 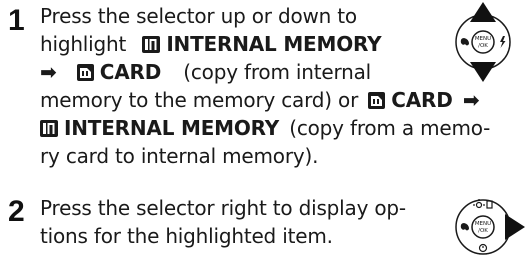 What do you see at coordinates (277, 72) in the screenshot?
I see `step-1-text-3: (copy from internal` at bounding box center [277, 72].